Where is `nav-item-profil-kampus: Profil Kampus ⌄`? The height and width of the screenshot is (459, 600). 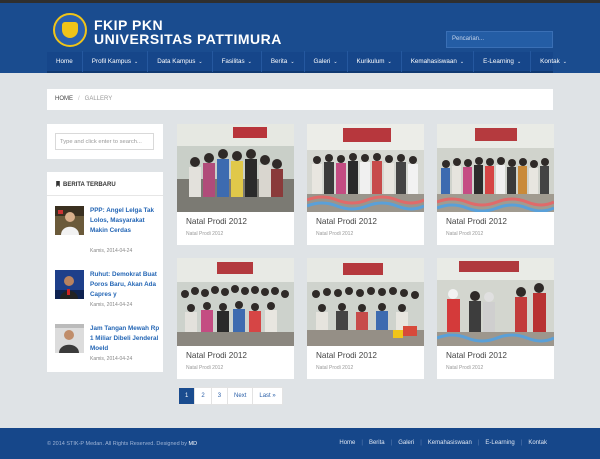 nav-item-profil-kampus: Profil Kampus ⌄ is located at coordinates (116, 61).